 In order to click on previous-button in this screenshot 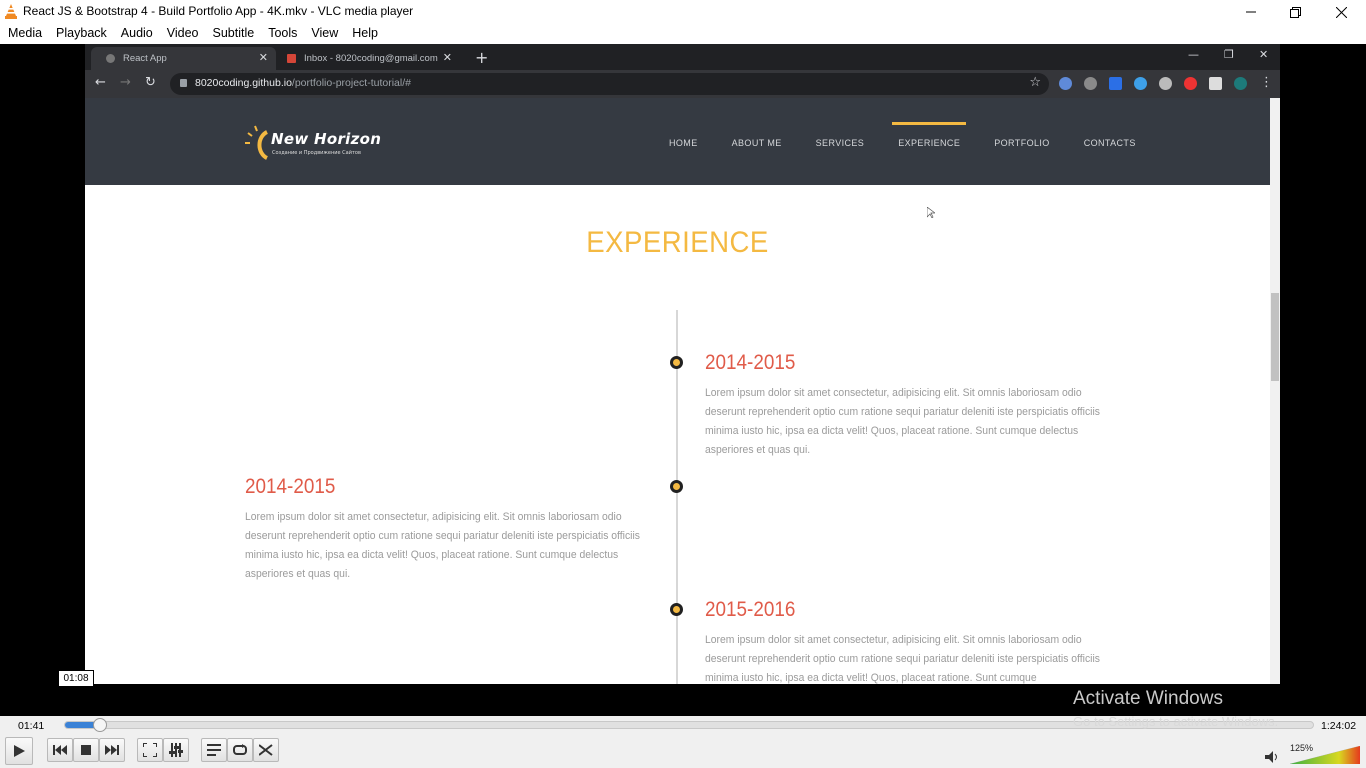, I will do `click(60, 750)`.